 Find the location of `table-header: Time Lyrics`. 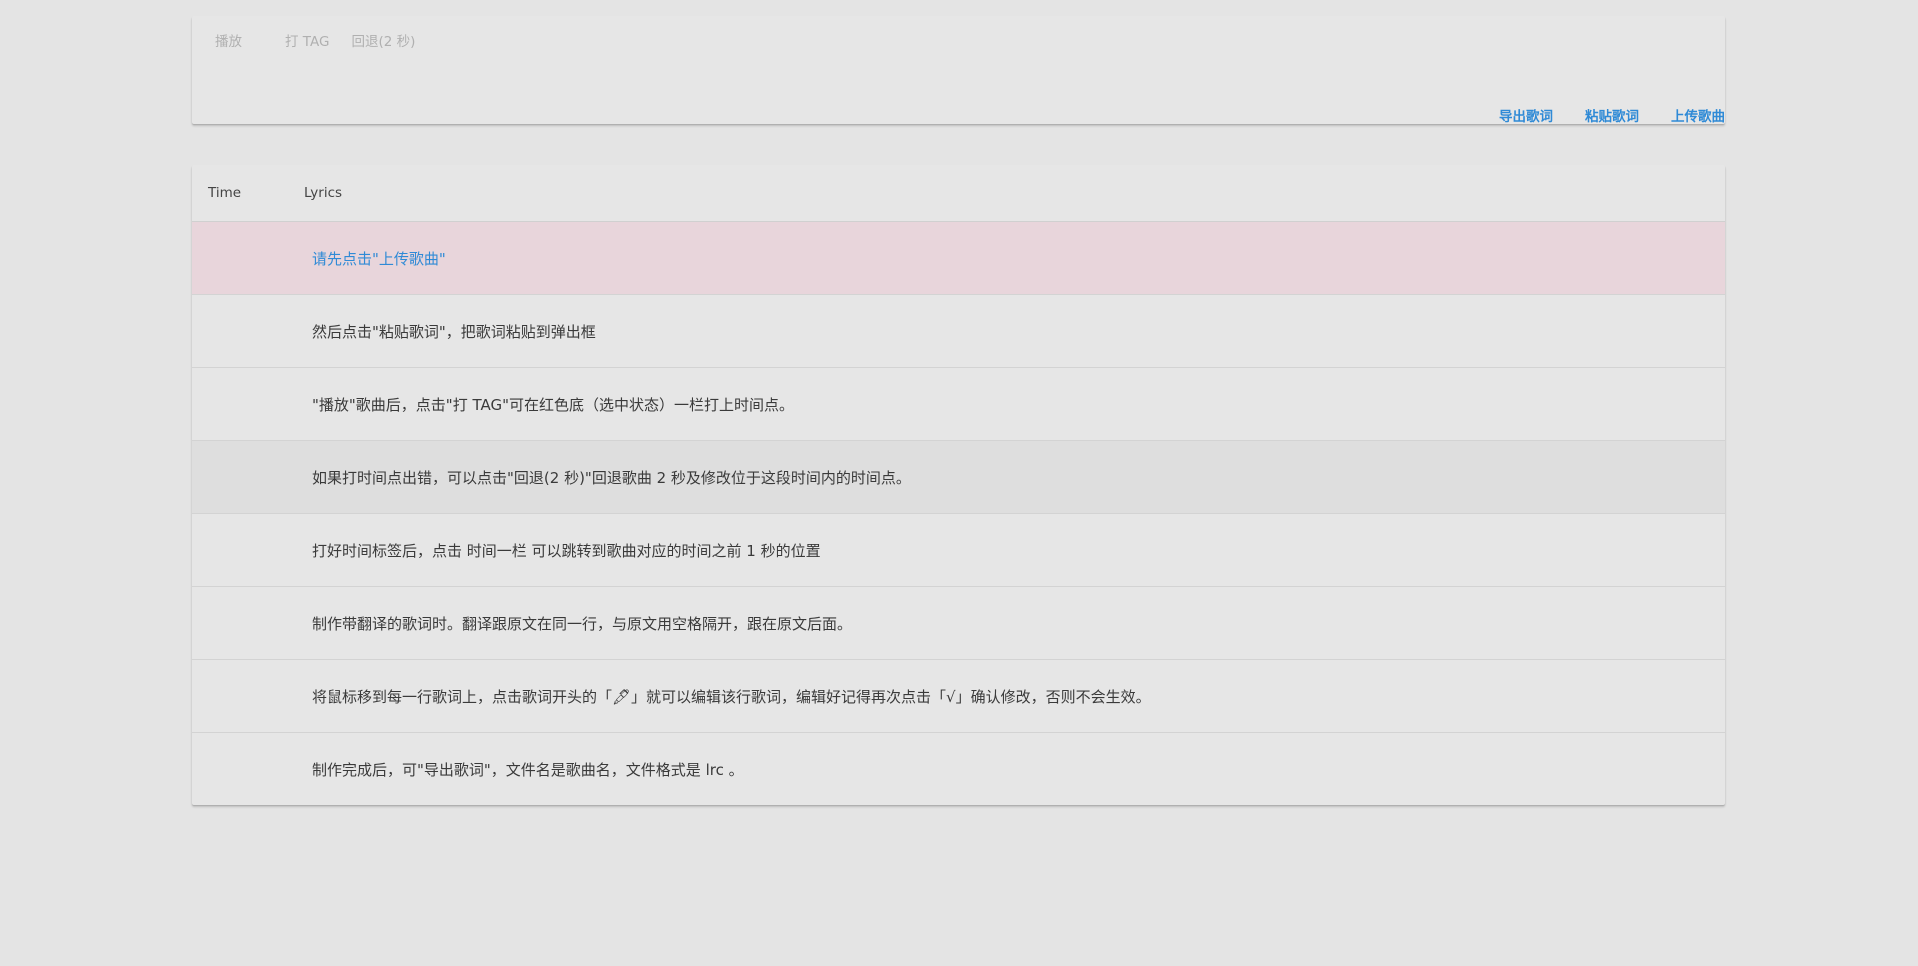

table-header: Time Lyrics is located at coordinates (958, 193).